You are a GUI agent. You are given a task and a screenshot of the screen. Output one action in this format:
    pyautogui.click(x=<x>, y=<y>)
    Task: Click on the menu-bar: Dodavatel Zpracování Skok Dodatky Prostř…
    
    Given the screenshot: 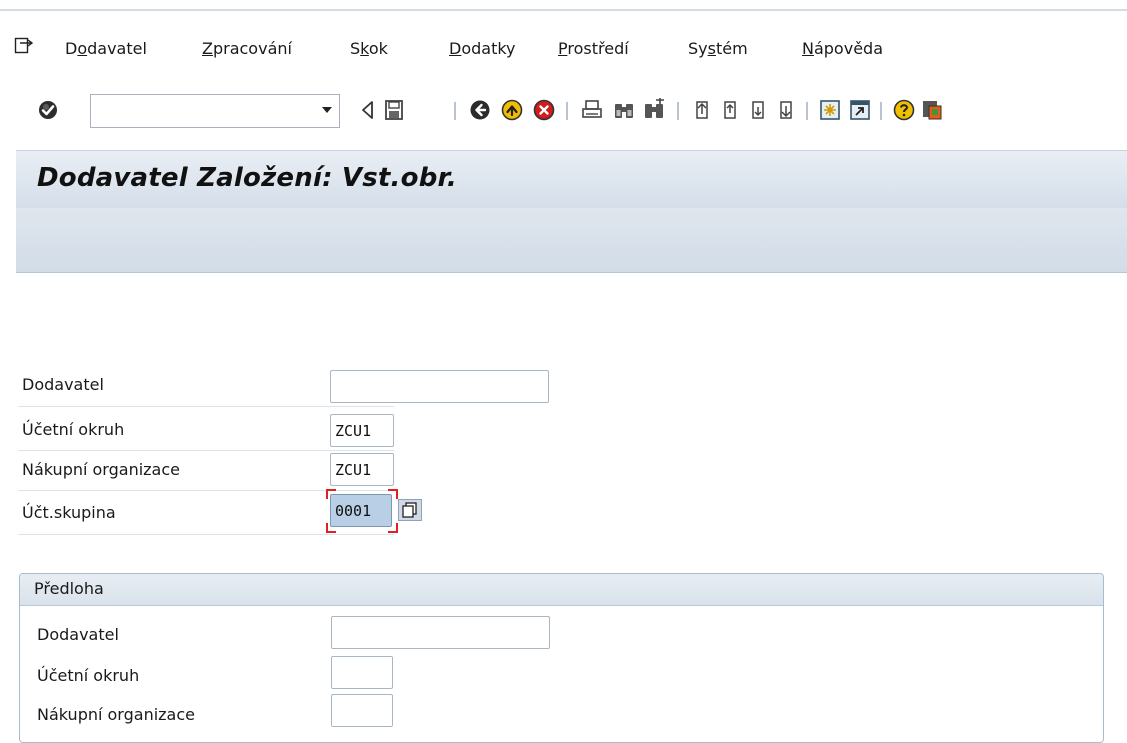 What is the action you would take?
    pyautogui.click(x=563, y=48)
    